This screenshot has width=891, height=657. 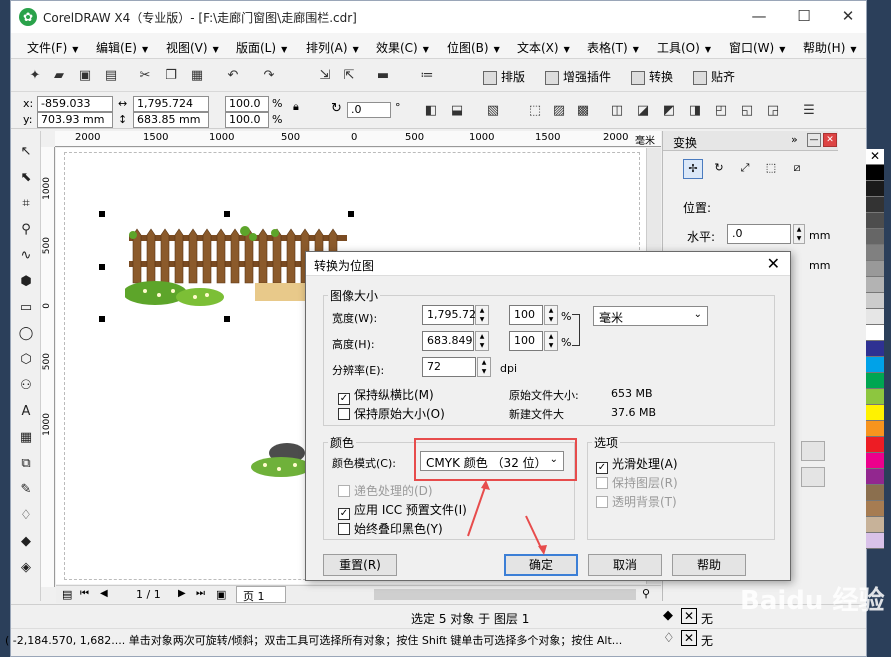 I want to click on scale-tab-icon: ⤢, so click(x=745, y=169).